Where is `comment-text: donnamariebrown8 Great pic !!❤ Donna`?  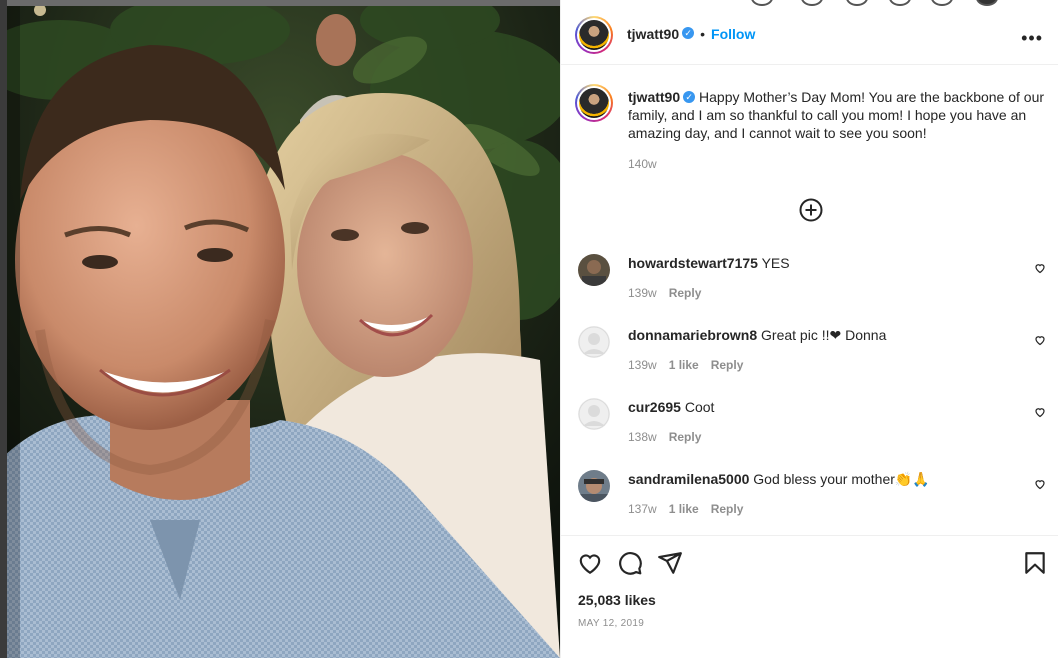 comment-text: donnamariebrown8 Great pic !!❤ Donna is located at coordinates (823, 335).